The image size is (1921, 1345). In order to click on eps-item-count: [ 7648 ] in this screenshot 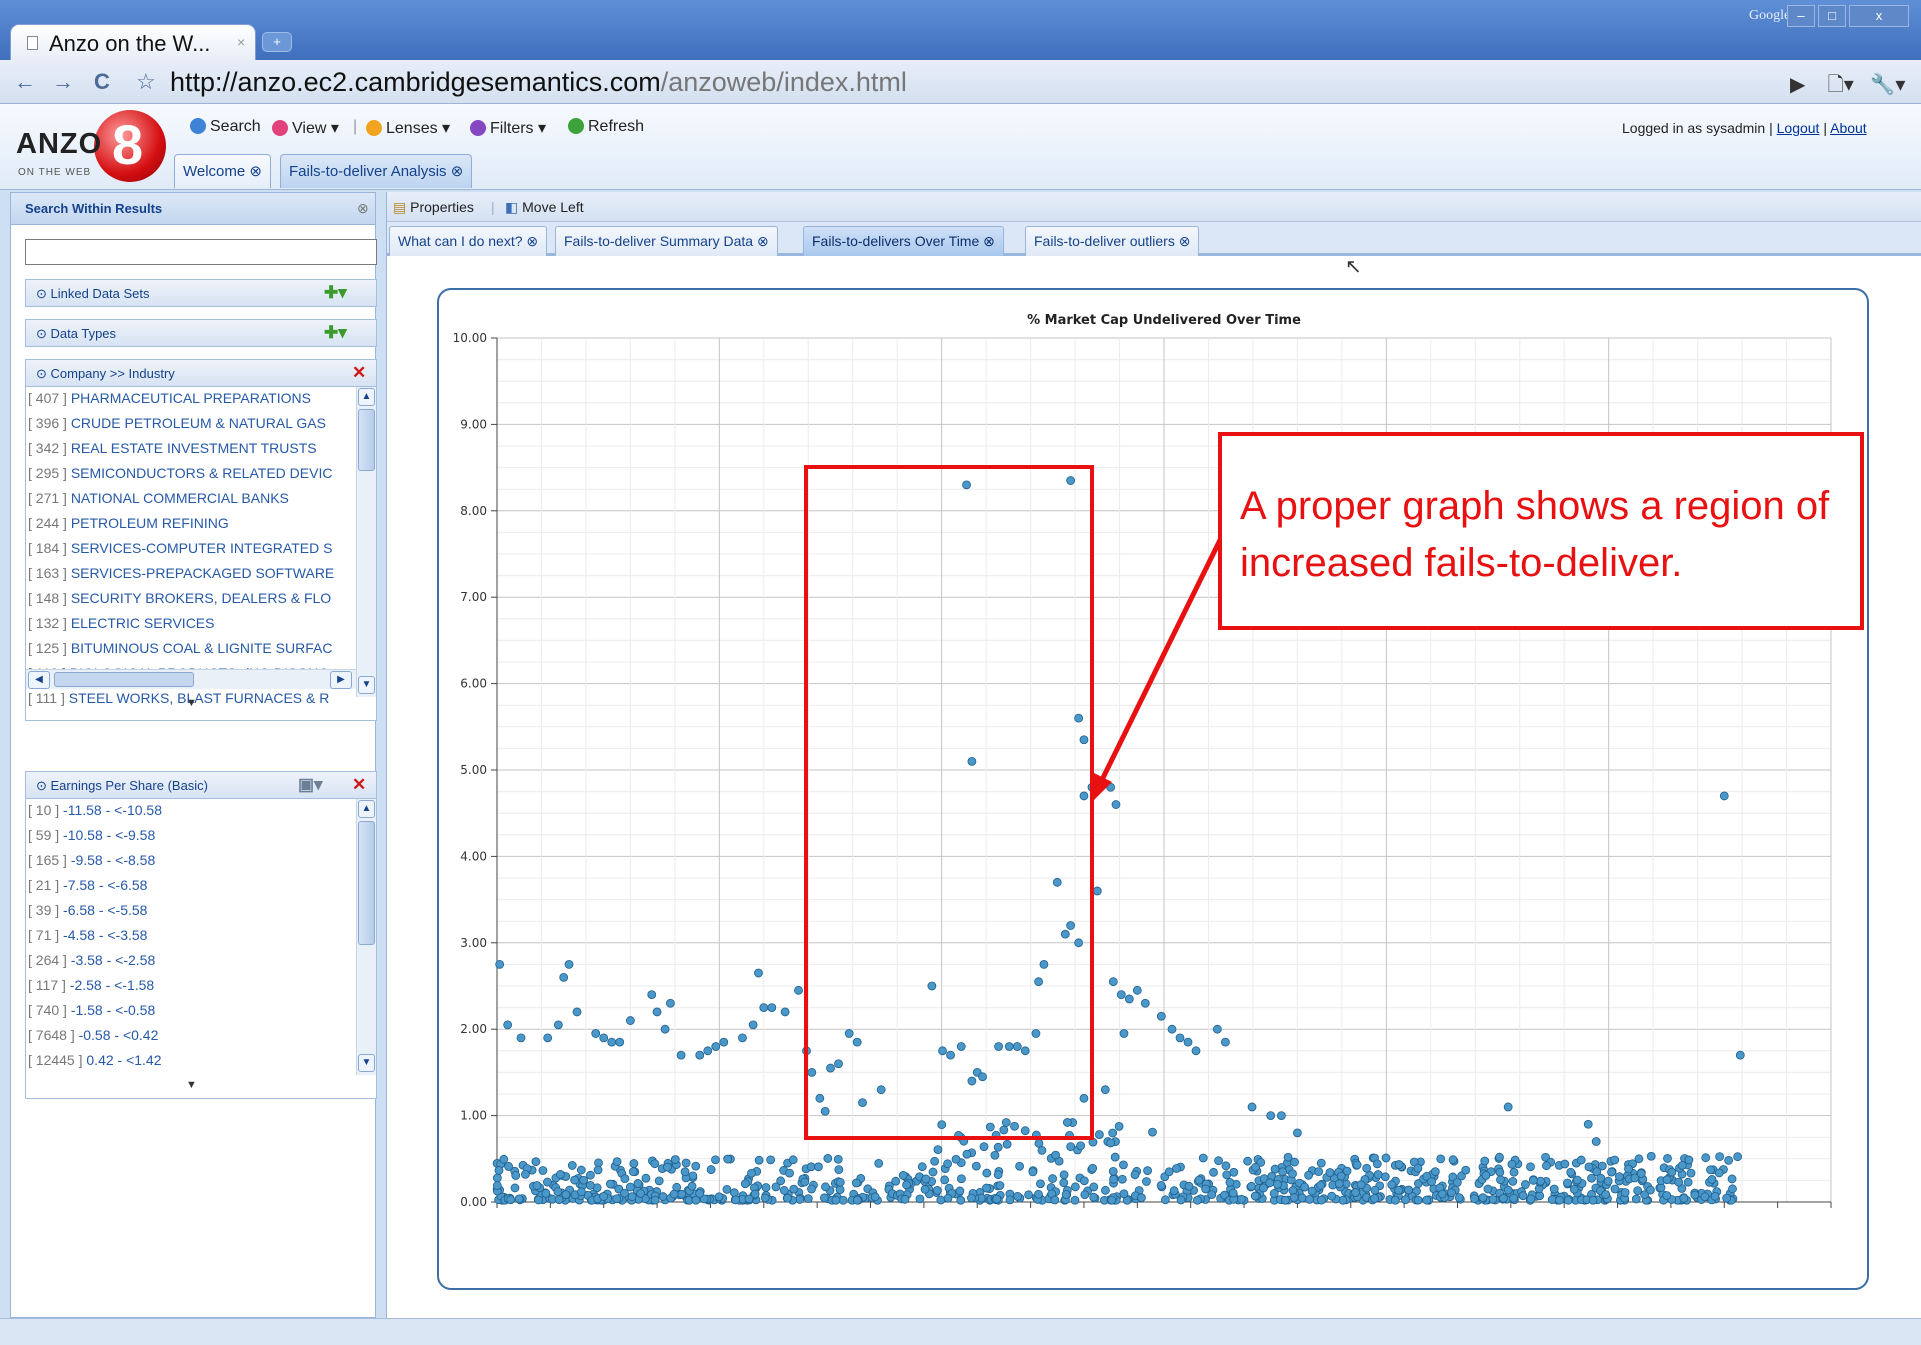, I will do `click(51, 1035)`.